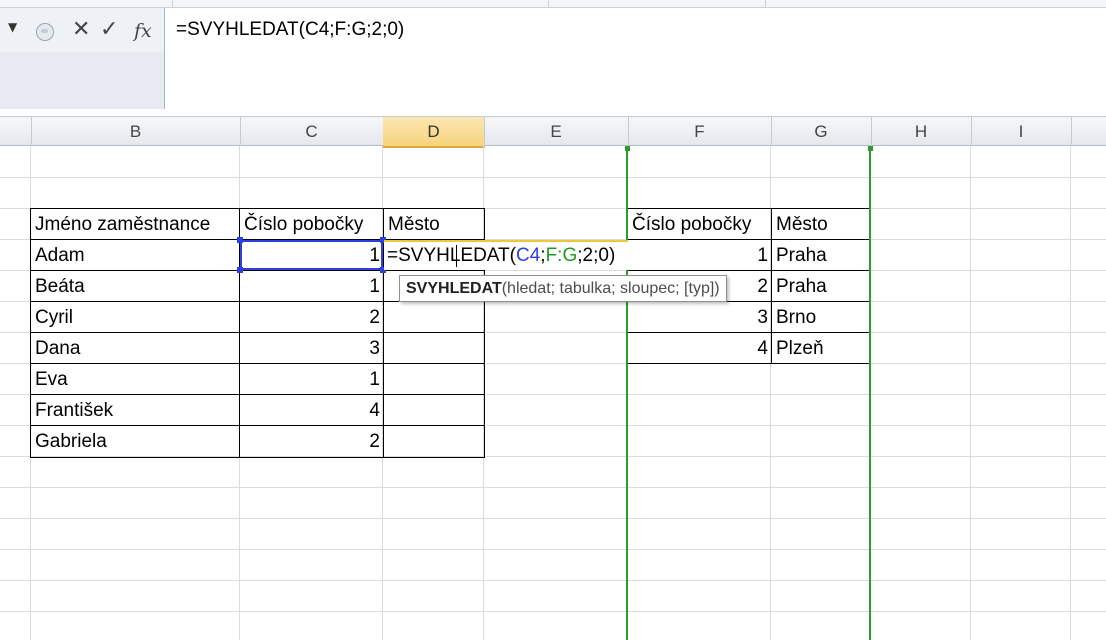 The width and height of the screenshot is (1106, 640). Describe the element at coordinates (699, 255) in the screenshot. I see `lookup-branch-cell: 1` at that location.